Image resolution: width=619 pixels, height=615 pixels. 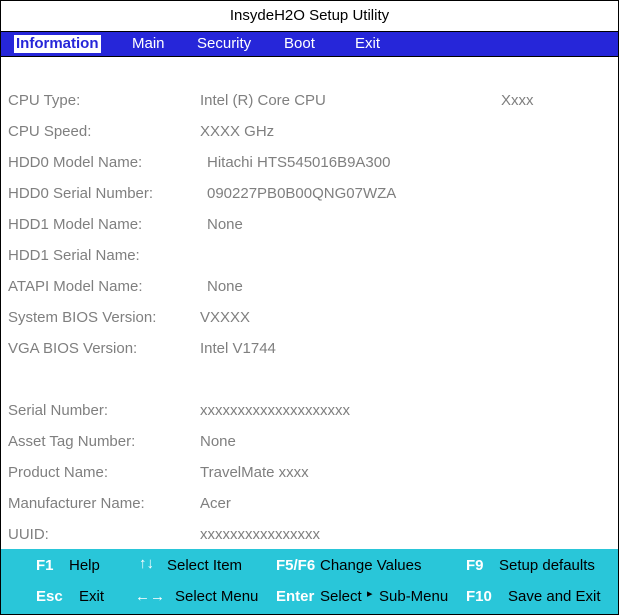 What do you see at coordinates (225, 286) in the screenshot?
I see `atapi-model-value: None` at bounding box center [225, 286].